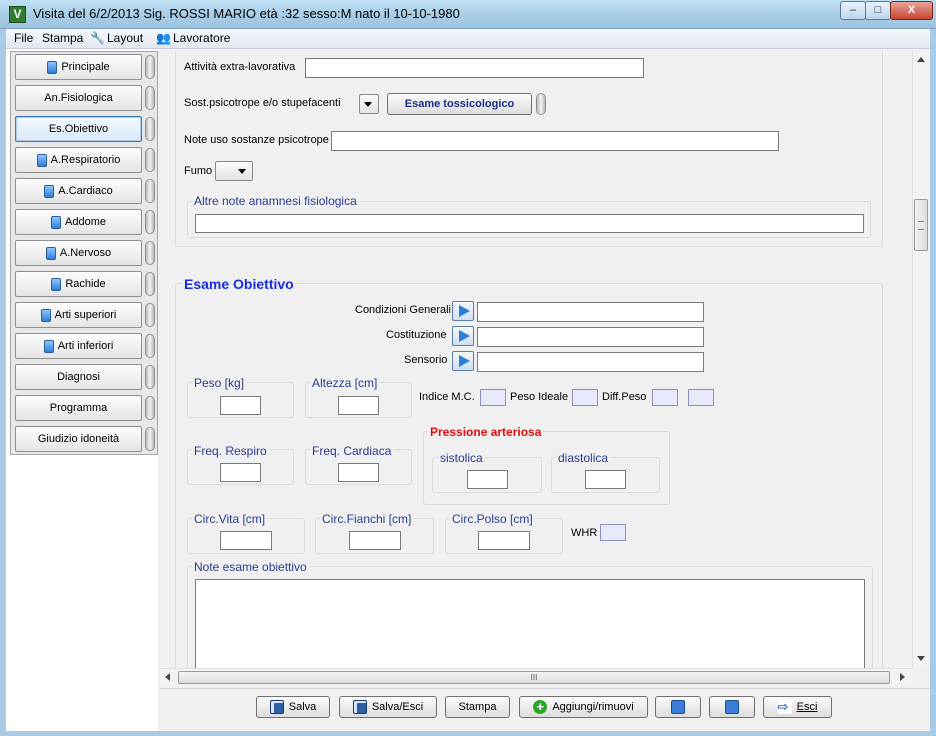 This screenshot has height=736, width=936. Describe the element at coordinates (678, 707) in the screenshot. I see `edit-button` at that location.